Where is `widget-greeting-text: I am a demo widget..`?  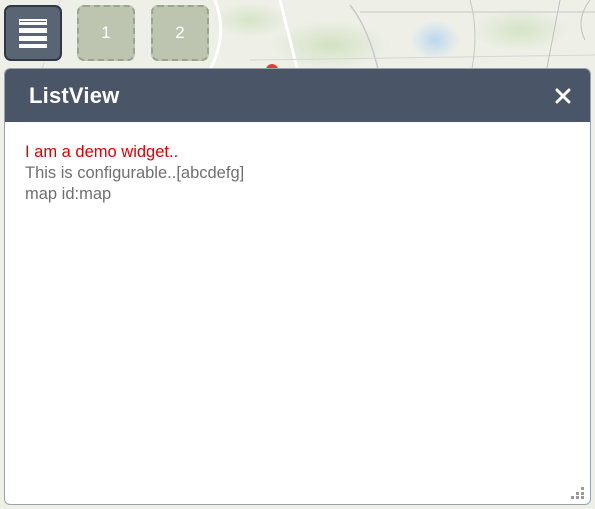
widget-greeting-text: I am a demo widget.. is located at coordinates (102, 152).